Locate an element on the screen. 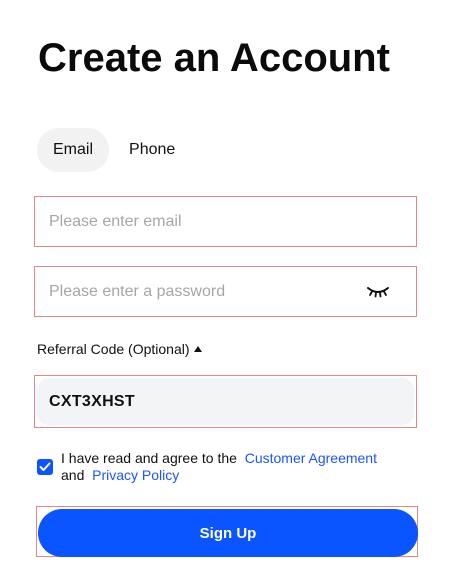 This screenshot has width=449, height=569. password-field-container is located at coordinates (225, 291).